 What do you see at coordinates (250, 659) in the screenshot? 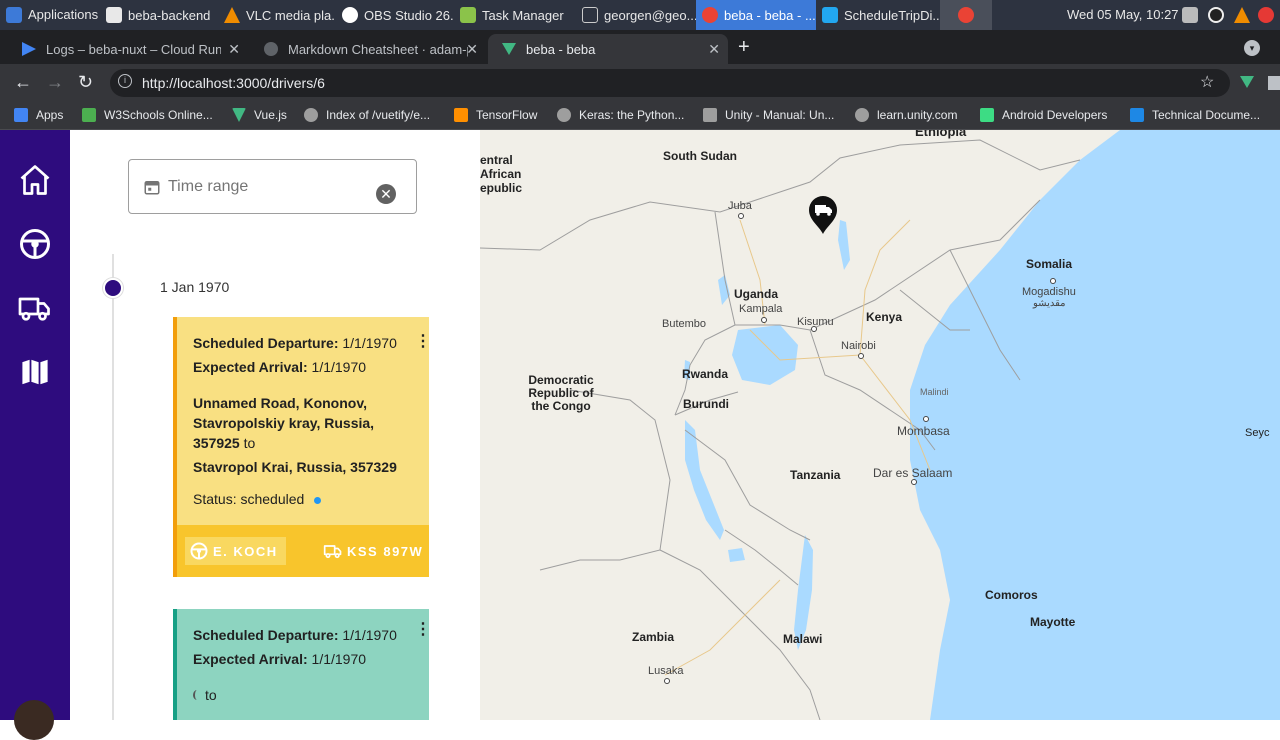
I see `arrival-label: Expected Arrival:` at bounding box center [250, 659].